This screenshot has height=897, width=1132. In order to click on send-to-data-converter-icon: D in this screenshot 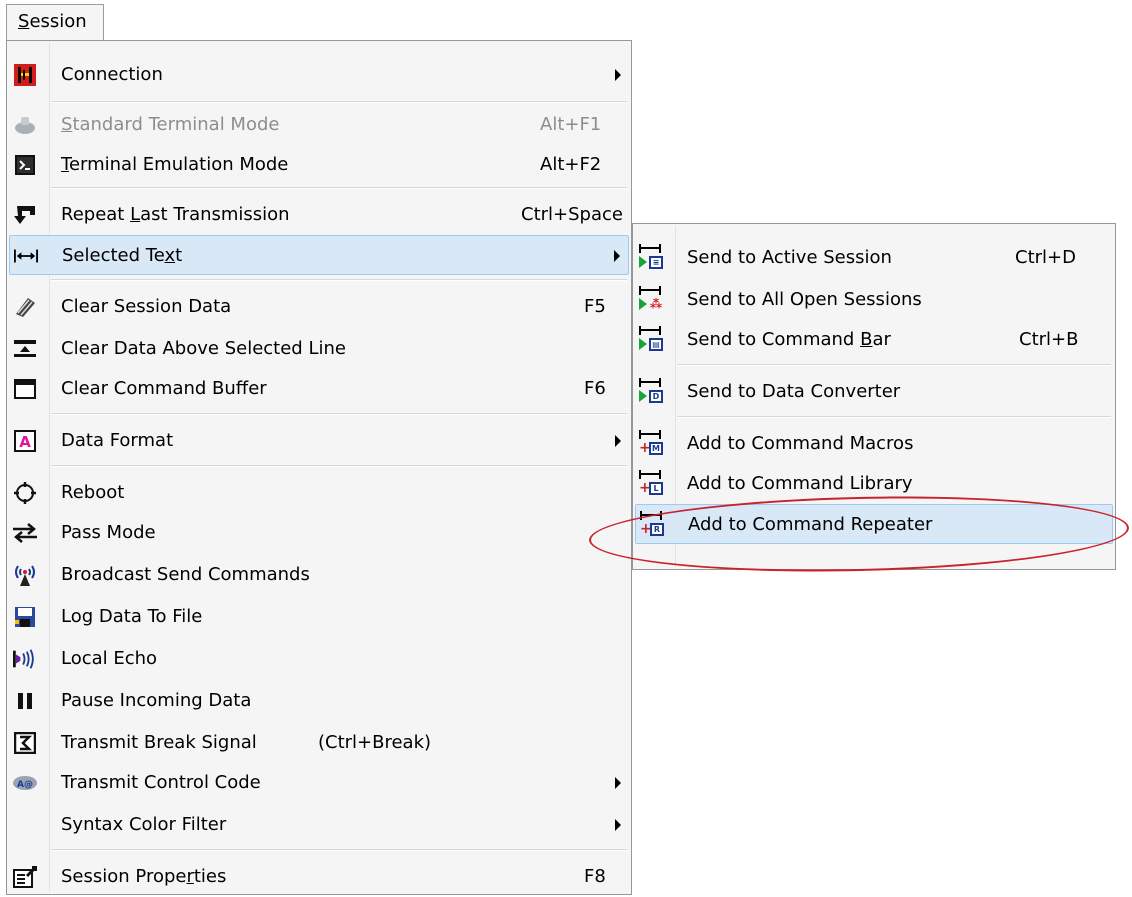, I will do `click(651, 391)`.